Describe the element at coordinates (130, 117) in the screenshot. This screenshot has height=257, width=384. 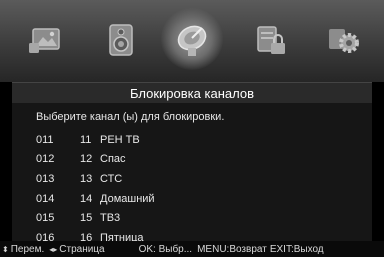
I see `instruction-text: Выберите канал (ы) для блокировки.` at that location.